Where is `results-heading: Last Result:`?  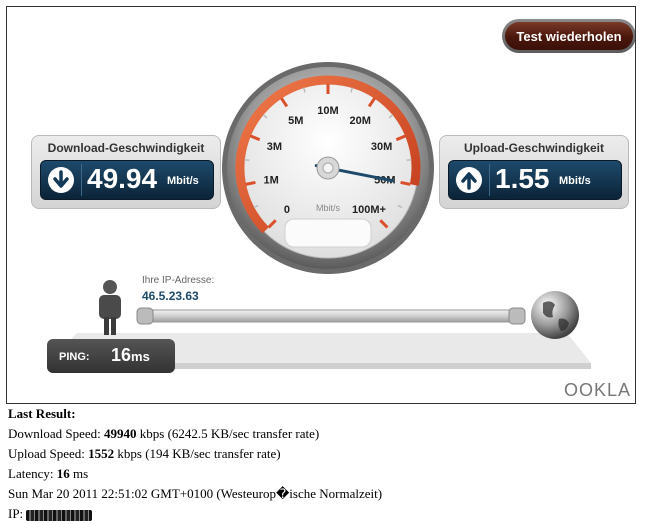 results-heading: Last Result: is located at coordinates (42, 413).